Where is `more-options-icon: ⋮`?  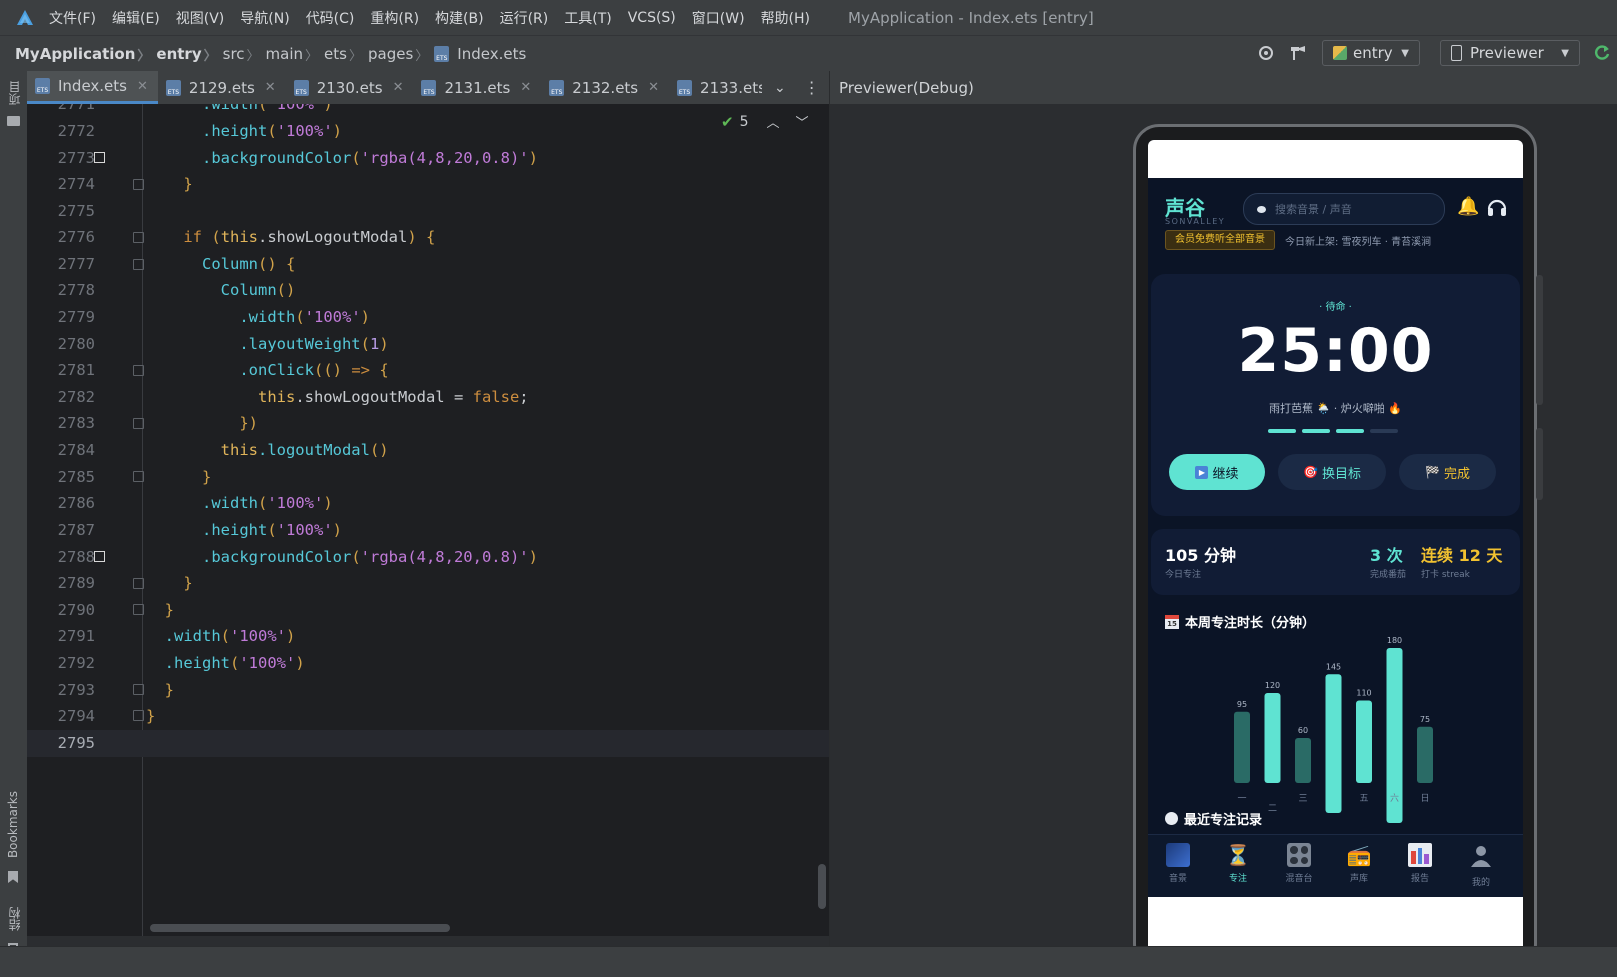 more-options-icon: ⋮ is located at coordinates (812, 87).